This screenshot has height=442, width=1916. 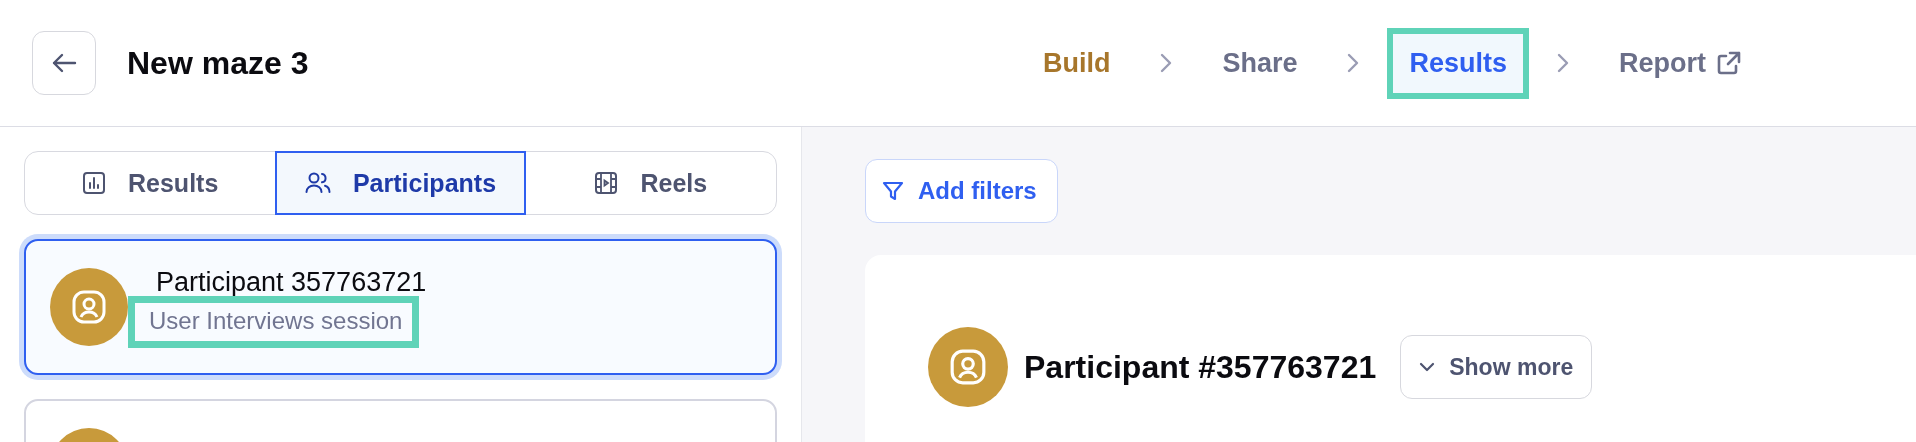 What do you see at coordinates (275, 320) in the screenshot?
I see `session-label: User Interviews session` at bounding box center [275, 320].